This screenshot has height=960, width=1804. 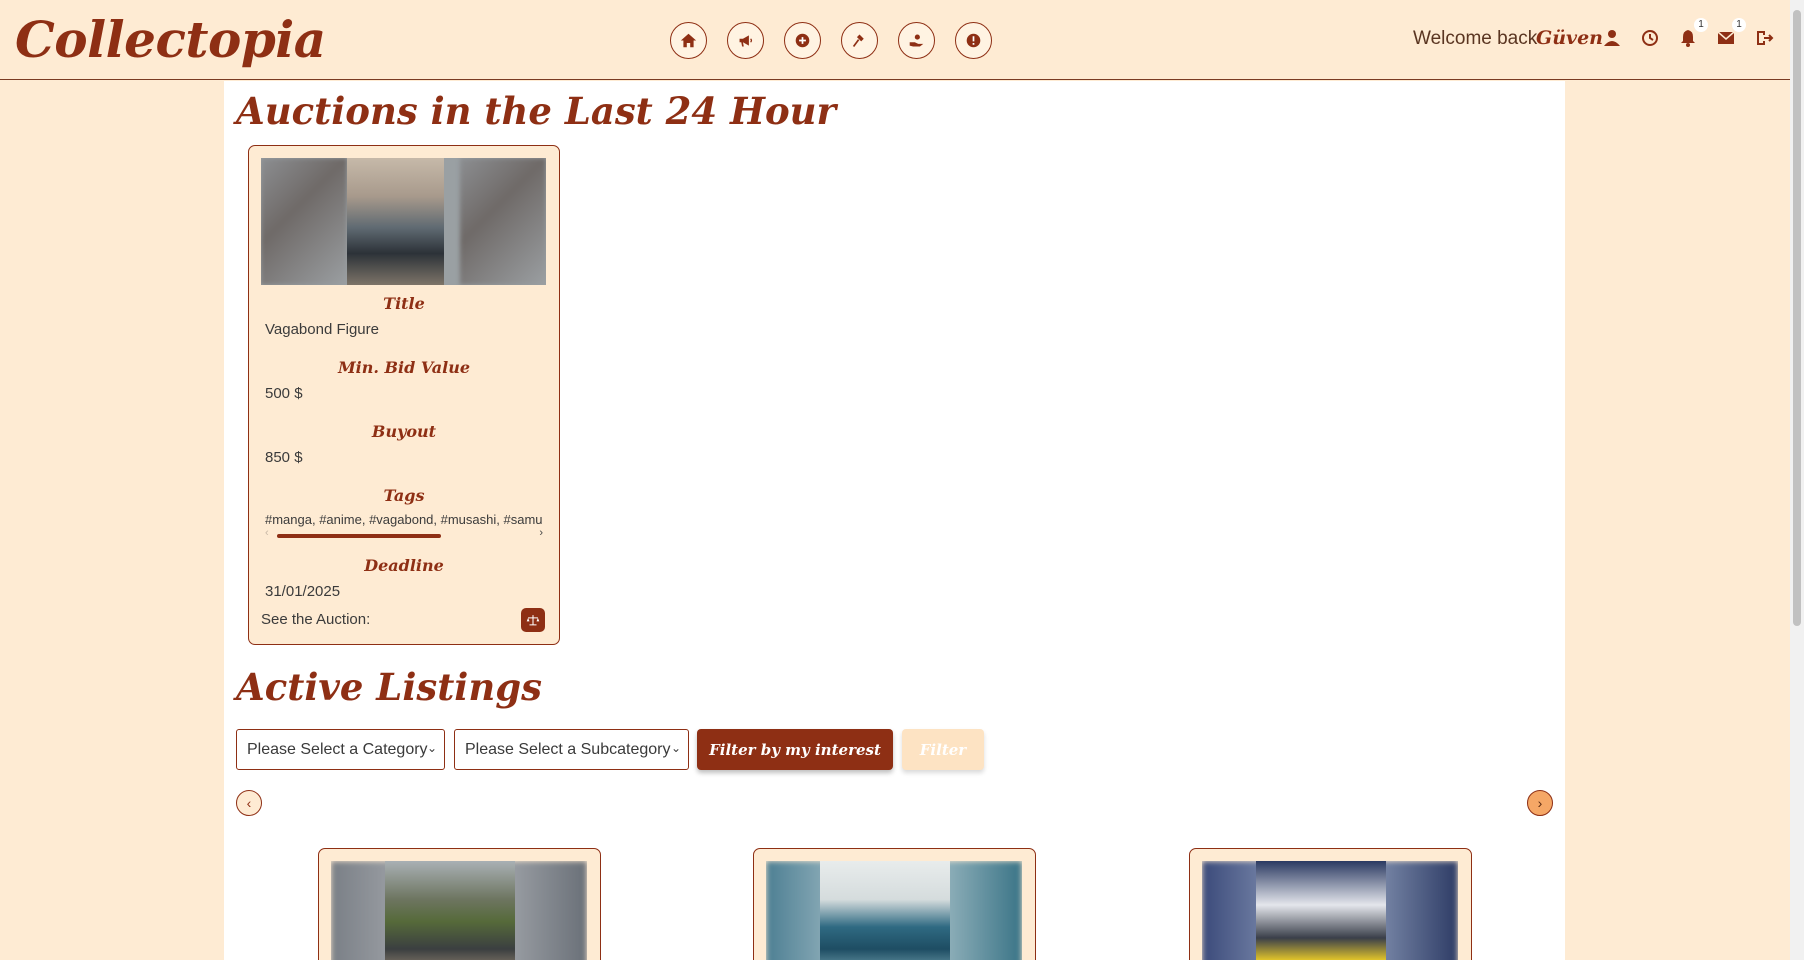 I want to click on min-bid-value: 500 $, so click(x=284, y=393).